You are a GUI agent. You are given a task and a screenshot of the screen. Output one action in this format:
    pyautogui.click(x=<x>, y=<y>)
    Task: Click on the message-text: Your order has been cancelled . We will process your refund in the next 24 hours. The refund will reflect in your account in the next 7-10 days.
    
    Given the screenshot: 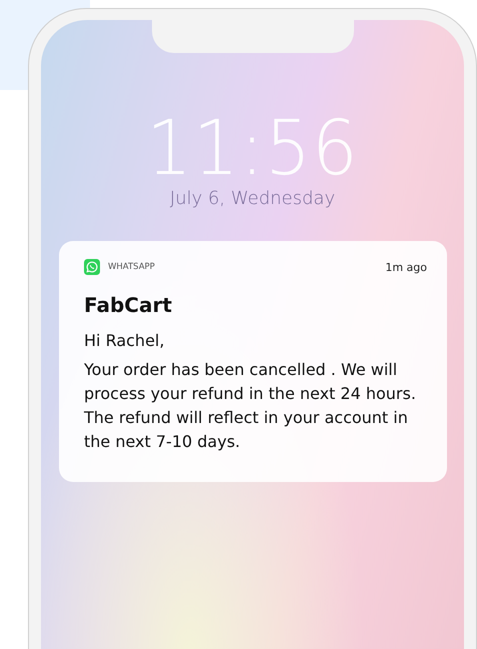 What is the action you would take?
    pyautogui.click(x=250, y=406)
    